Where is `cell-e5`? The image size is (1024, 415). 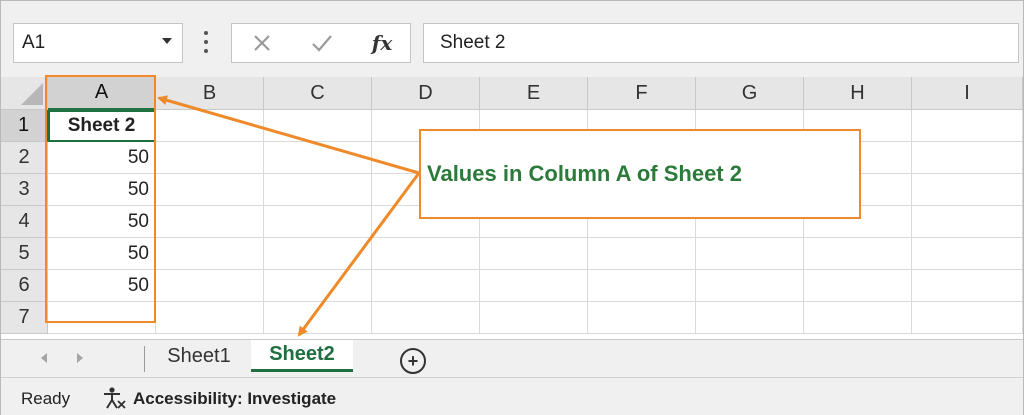 cell-e5 is located at coordinates (534, 254).